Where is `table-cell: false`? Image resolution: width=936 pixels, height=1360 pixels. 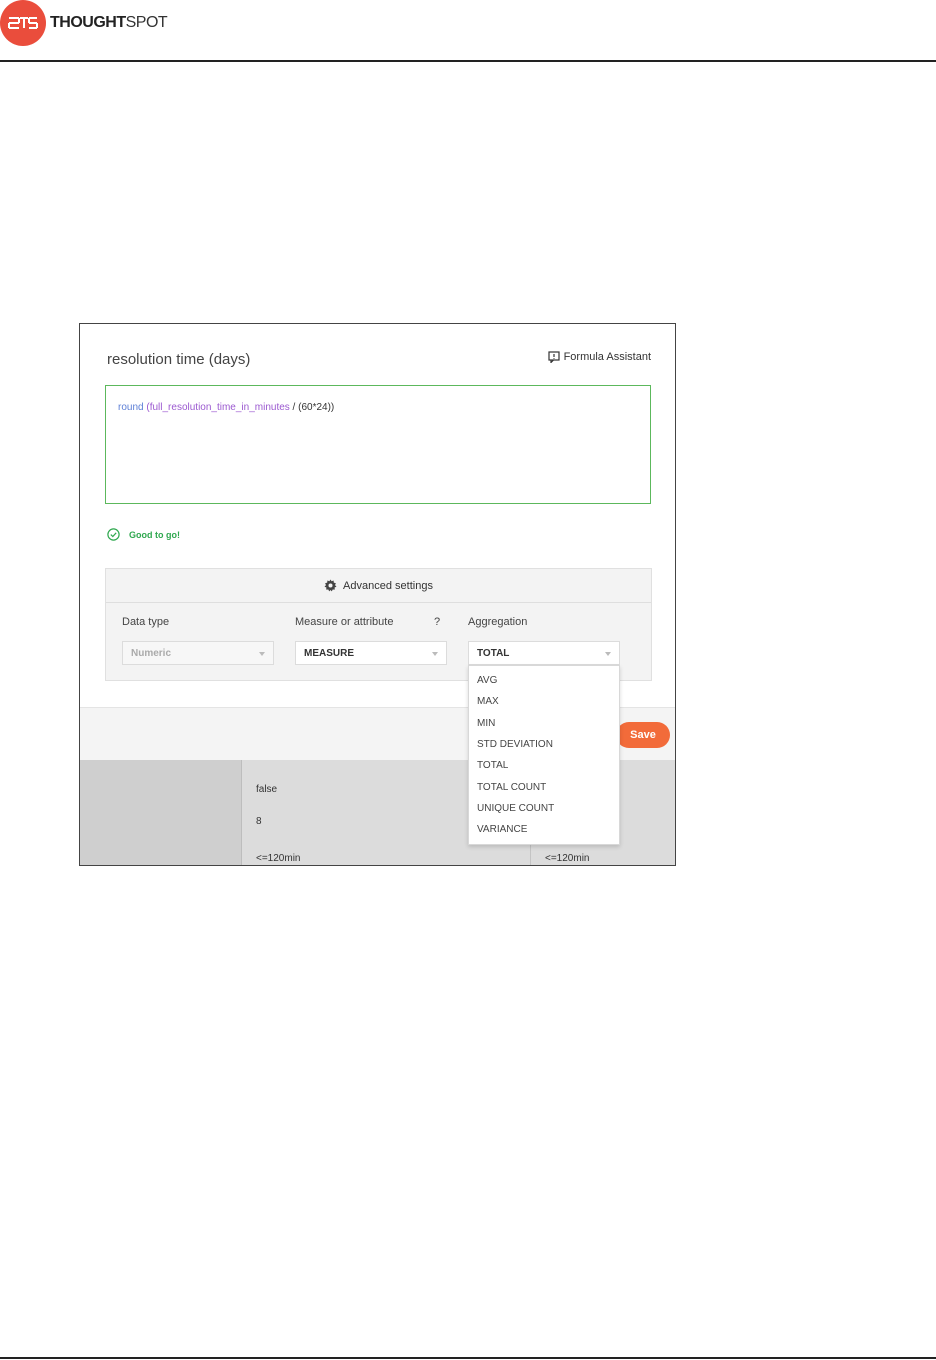
table-cell: false is located at coordinates (267, 789).